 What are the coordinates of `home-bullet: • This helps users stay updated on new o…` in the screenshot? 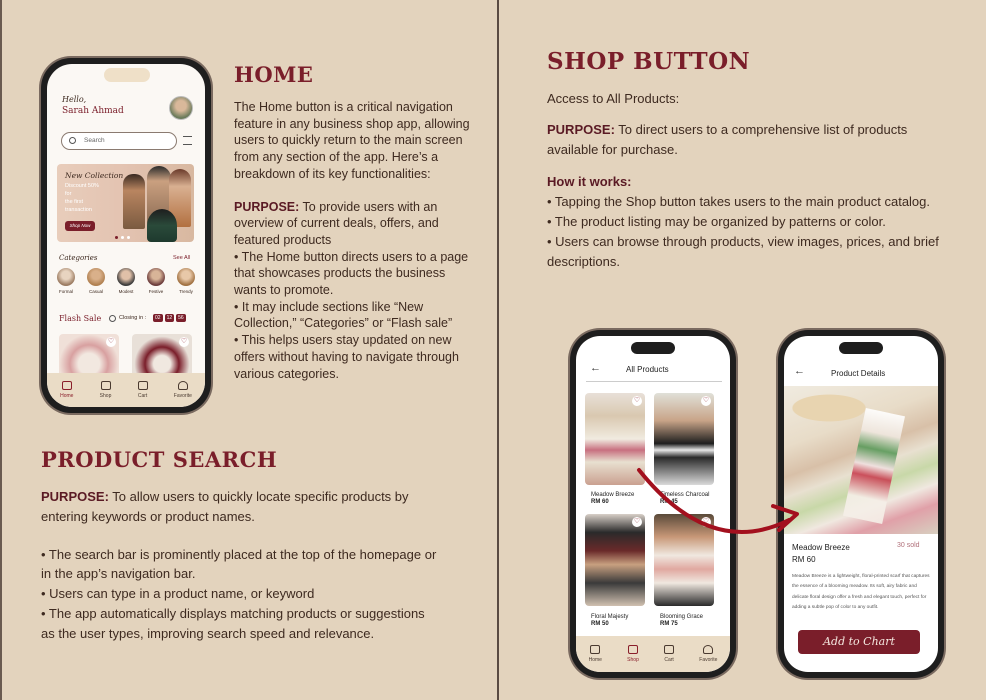 It's located at (346, 357).